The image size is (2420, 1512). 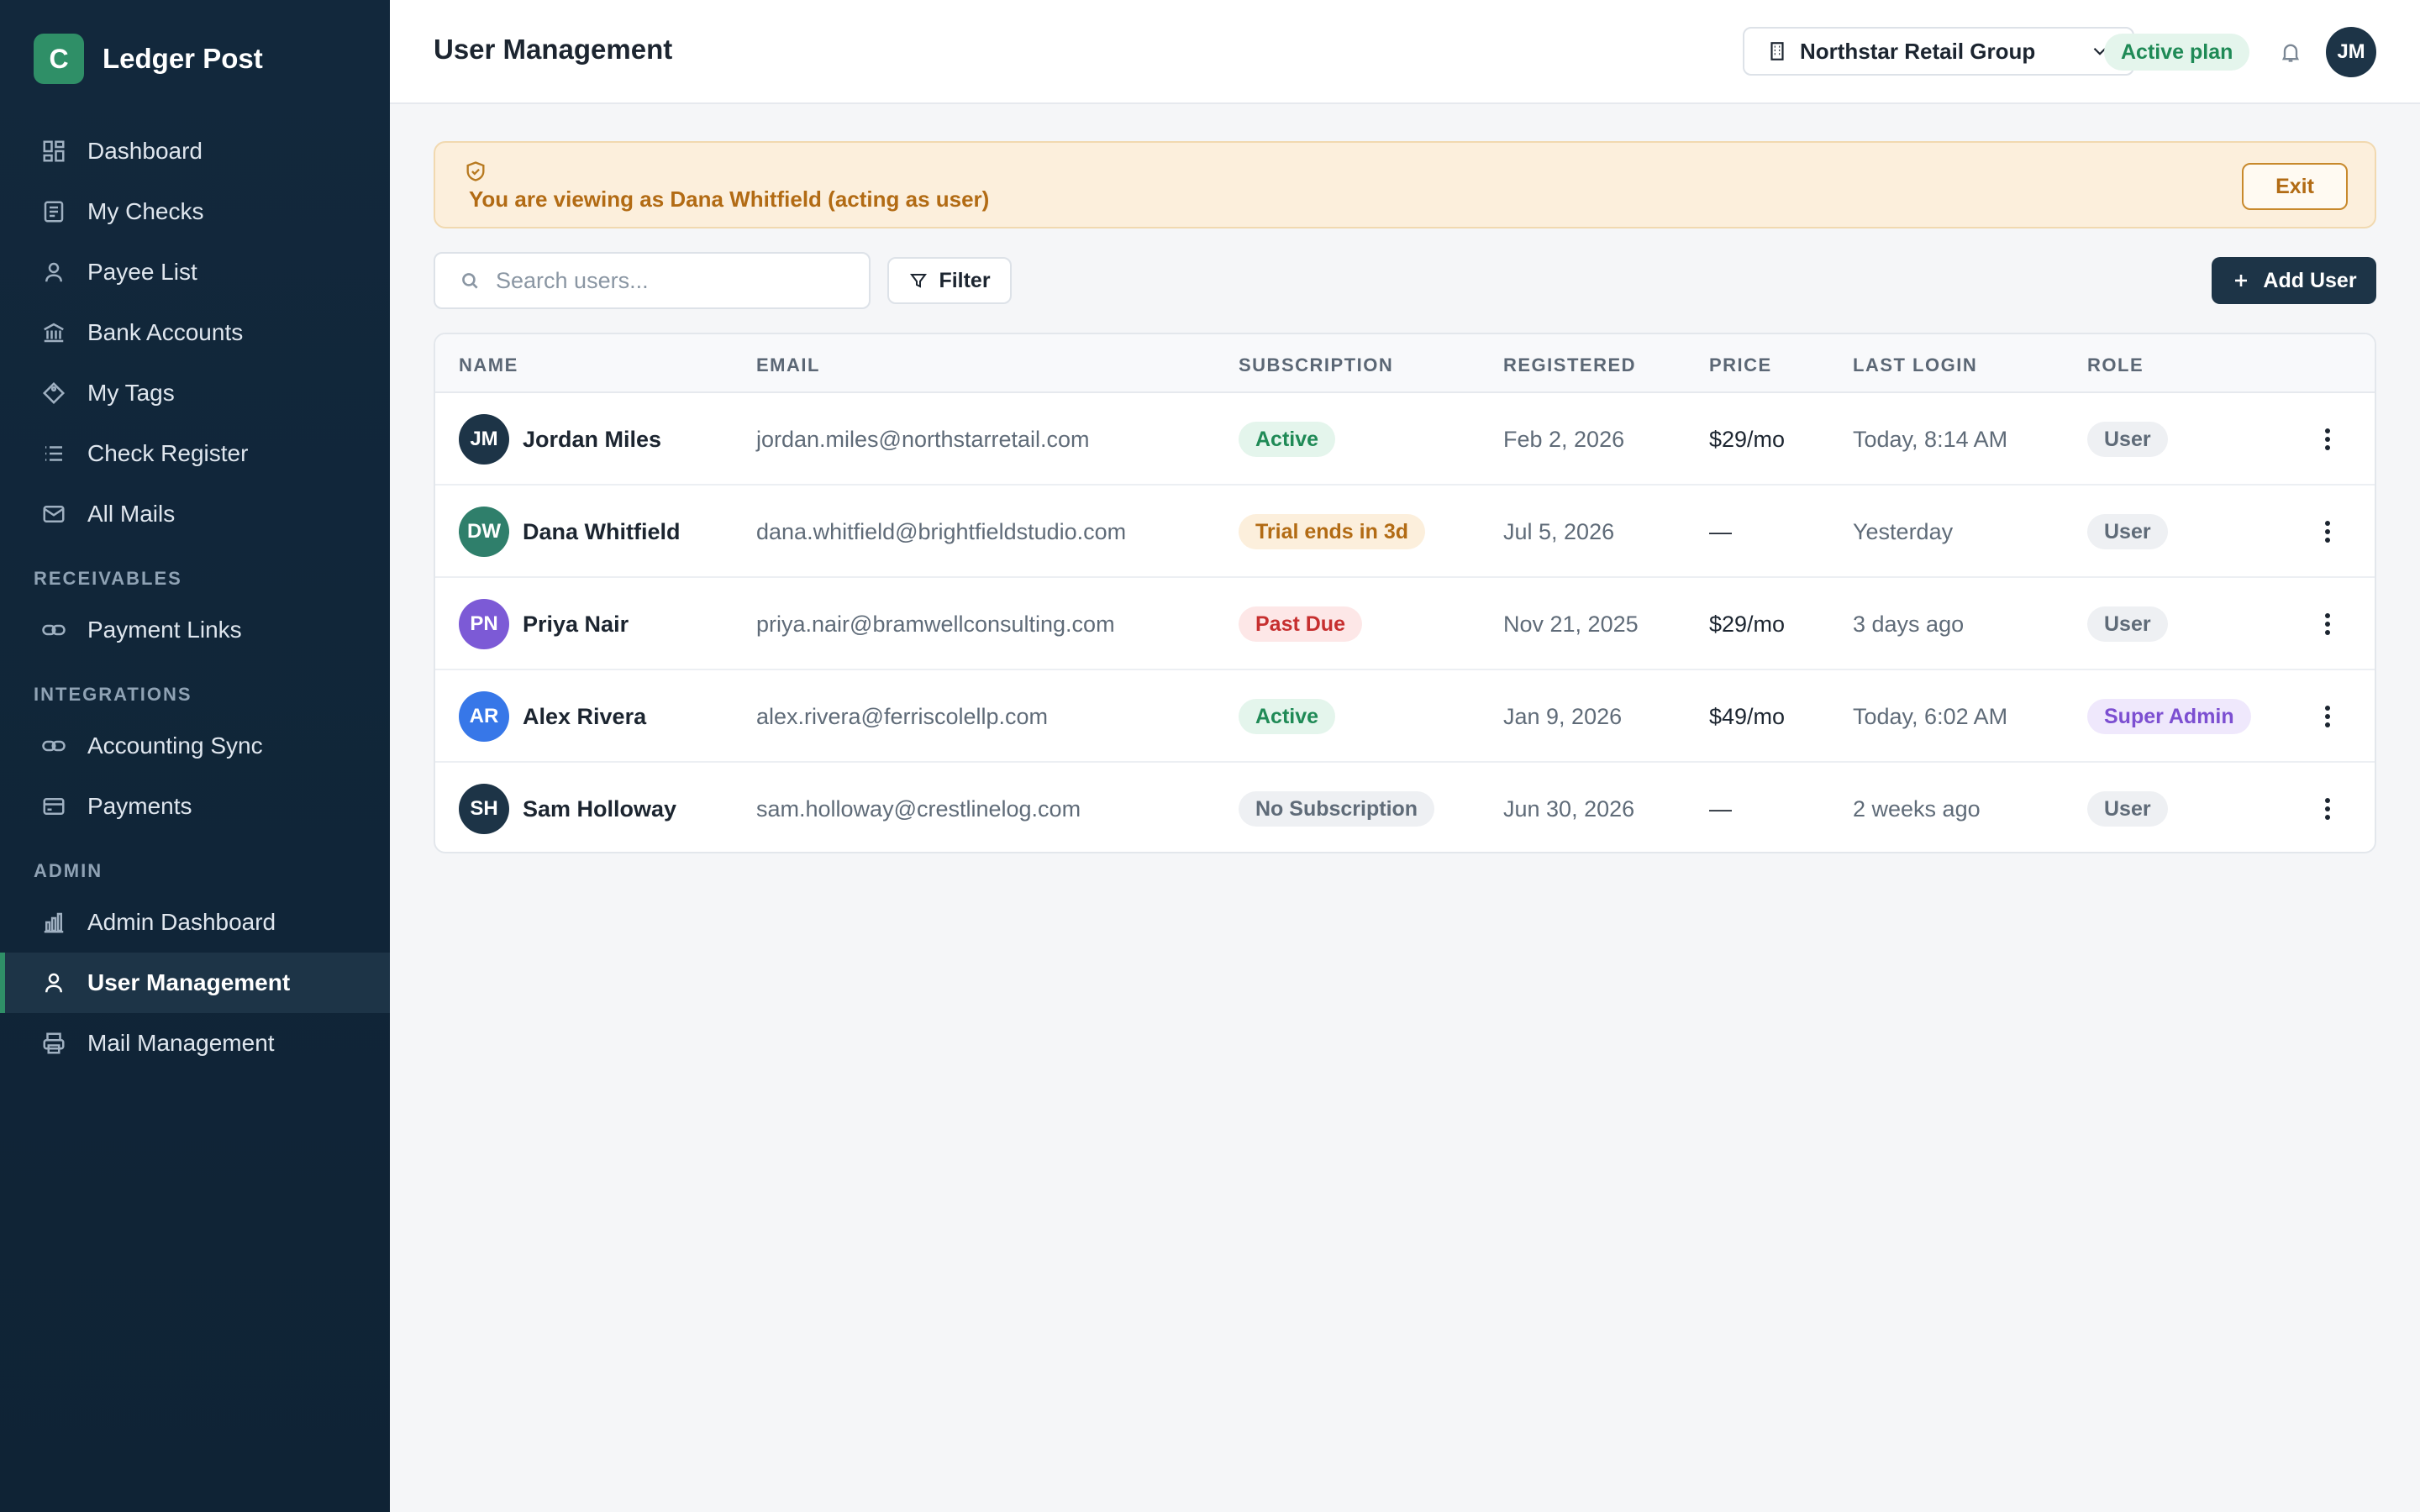 I want to click on sidebar-item-label: Payee List, so click(x=142, y=272).